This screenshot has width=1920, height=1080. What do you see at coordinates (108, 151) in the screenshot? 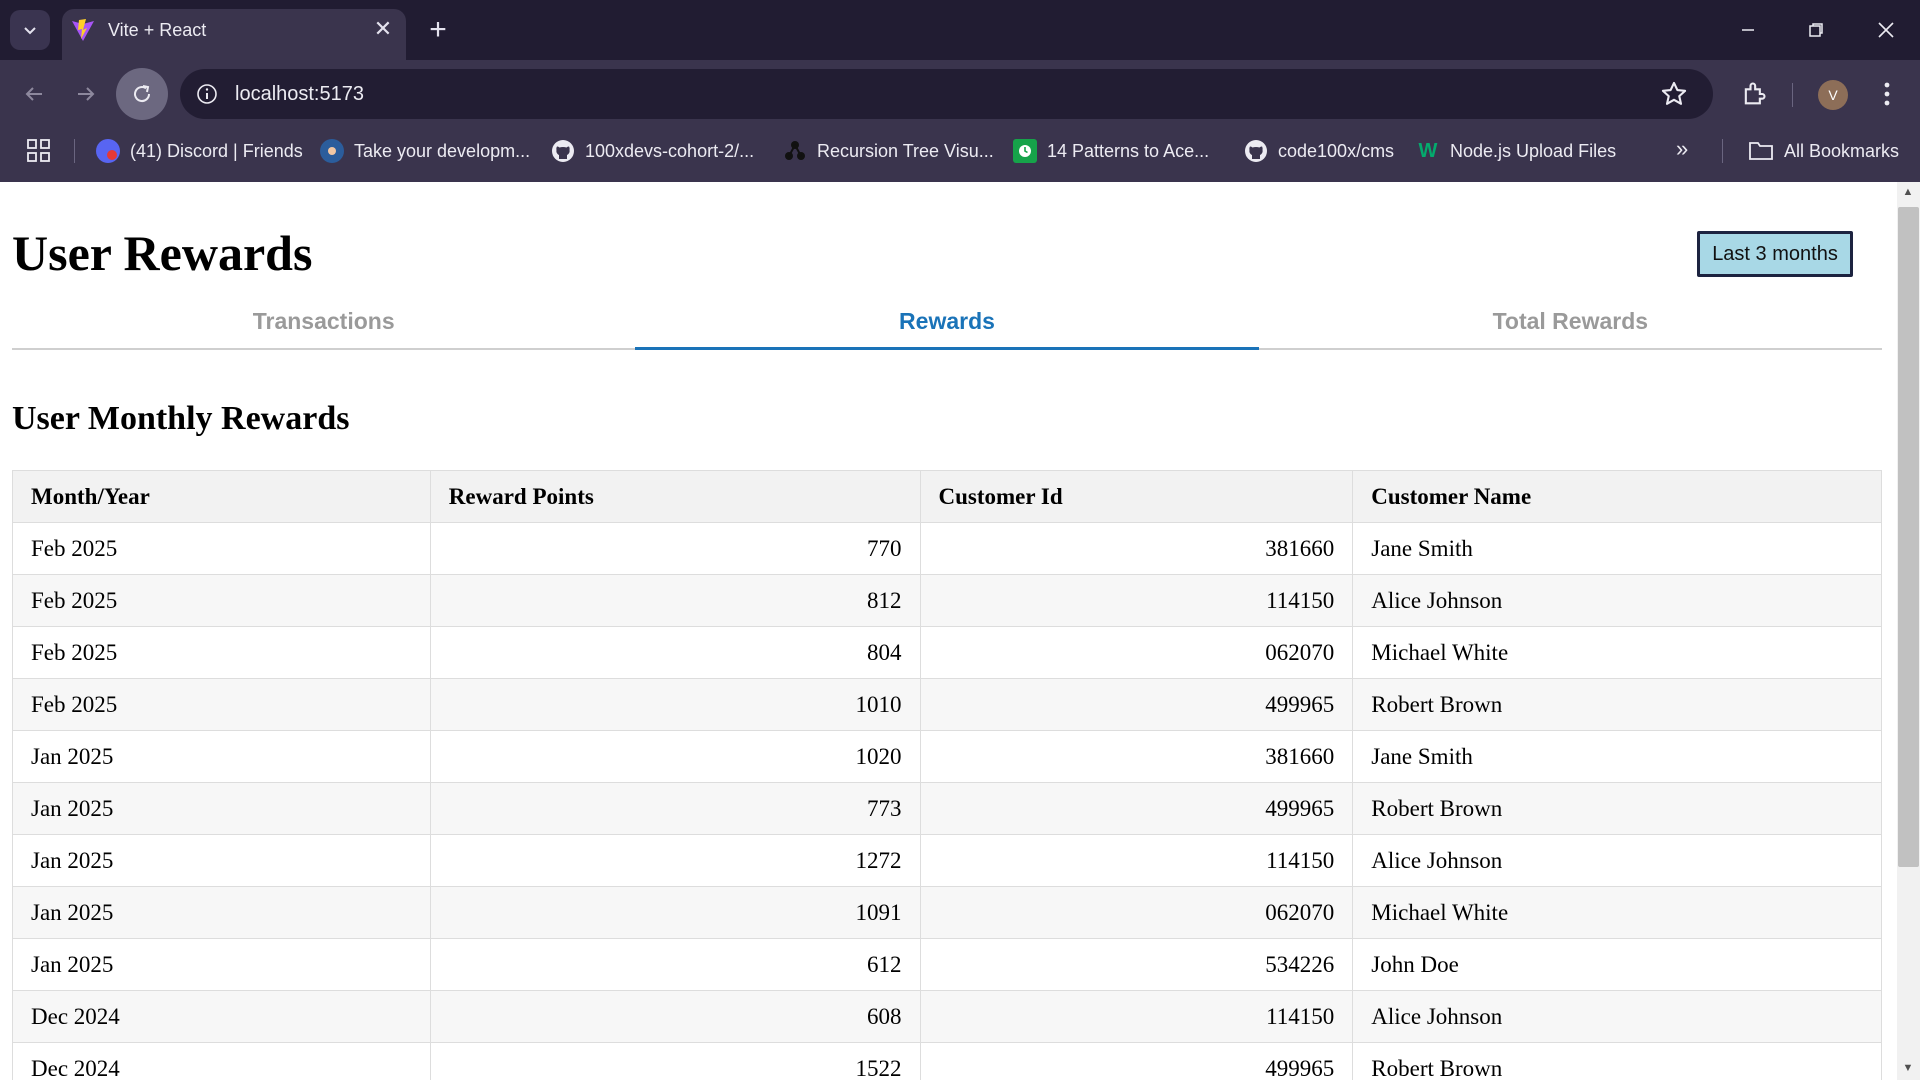
I see `discord-icon` at bounding box center [108, 151].